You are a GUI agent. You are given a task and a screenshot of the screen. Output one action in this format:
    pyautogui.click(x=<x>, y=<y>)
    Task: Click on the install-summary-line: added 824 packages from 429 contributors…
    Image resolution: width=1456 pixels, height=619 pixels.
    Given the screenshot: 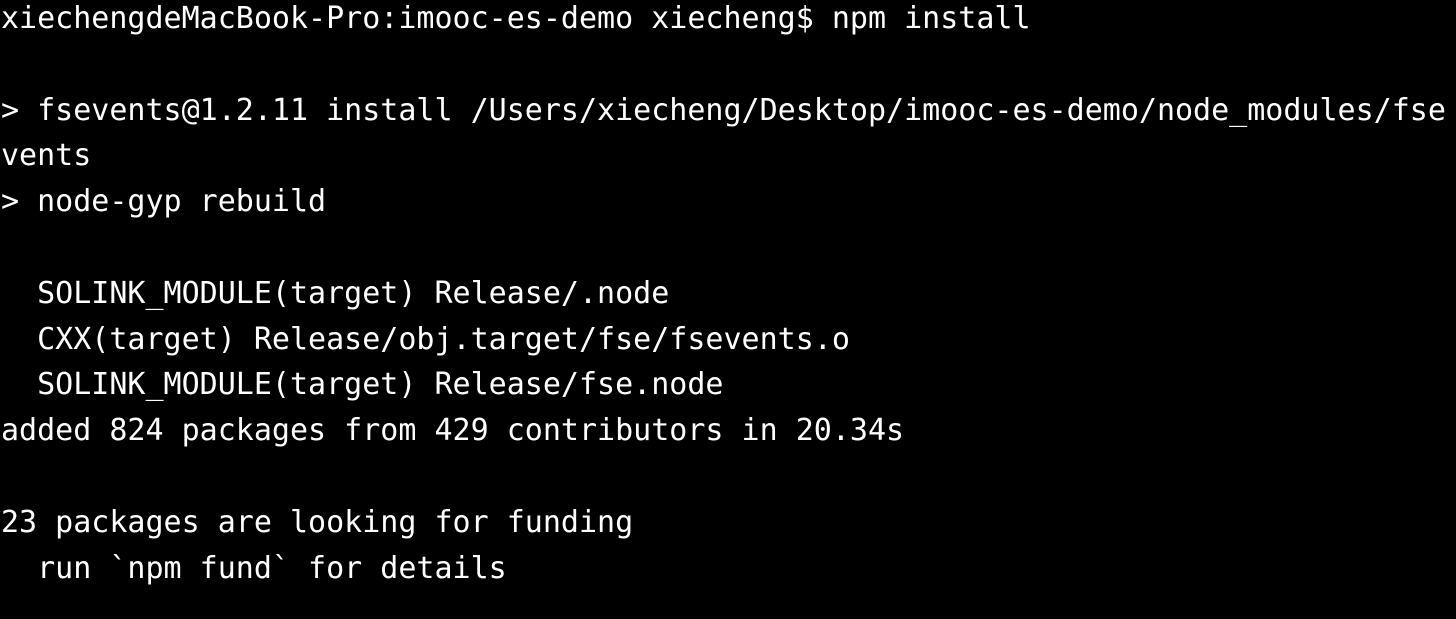 What is the action you would take?
    pyautogui.click(x=453, y=431)
    